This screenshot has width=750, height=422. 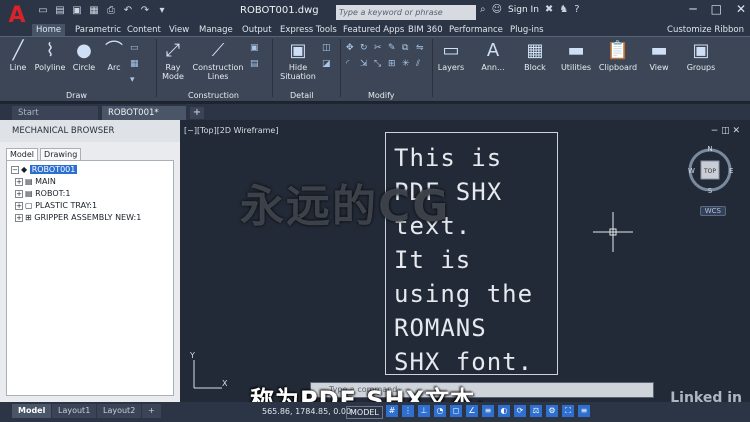 What do you see at coordinates (563, 9) in the screenshot?
I see `a360-icon: ♞` at bounding box center [563, 9].